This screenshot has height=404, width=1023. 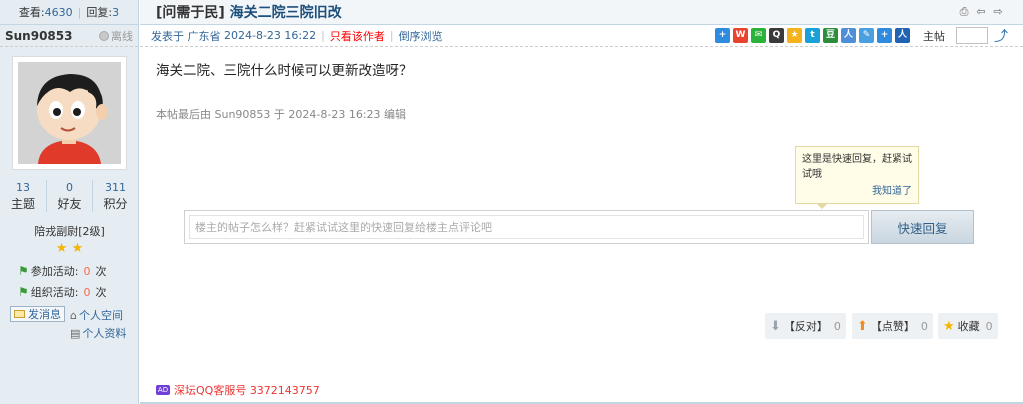 I want to click on counter-value: 311, so click(x=115, y=188).